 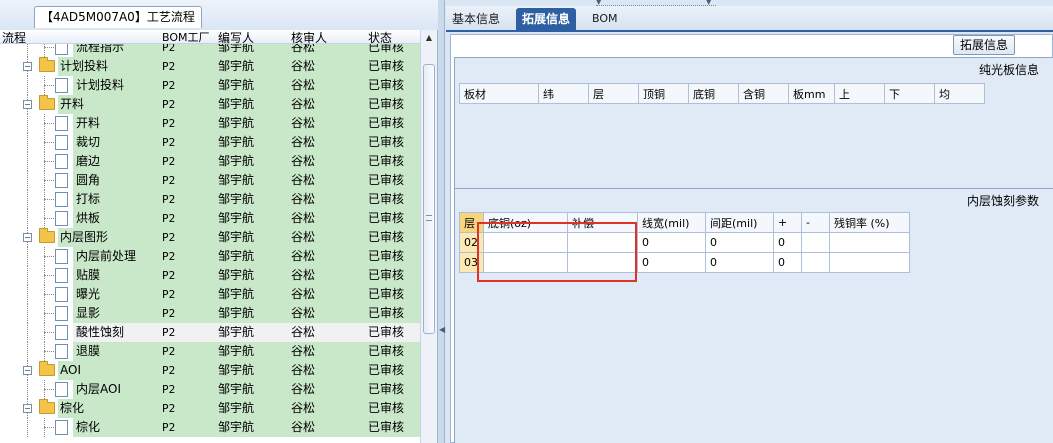 I want to click on plain-board-grid: 板材纬层顶铜 底铜 含铜 板mm 上下均, so click(x=722, y=93).